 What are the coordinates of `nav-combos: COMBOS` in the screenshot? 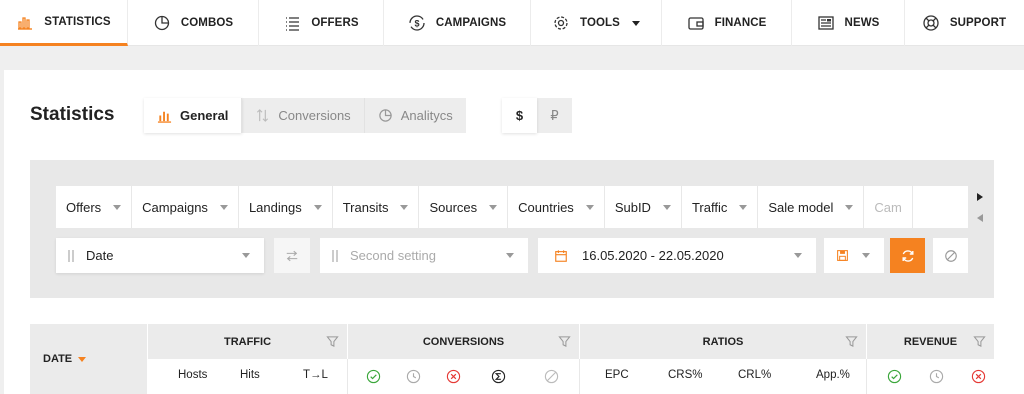 It's located at (193, 23).